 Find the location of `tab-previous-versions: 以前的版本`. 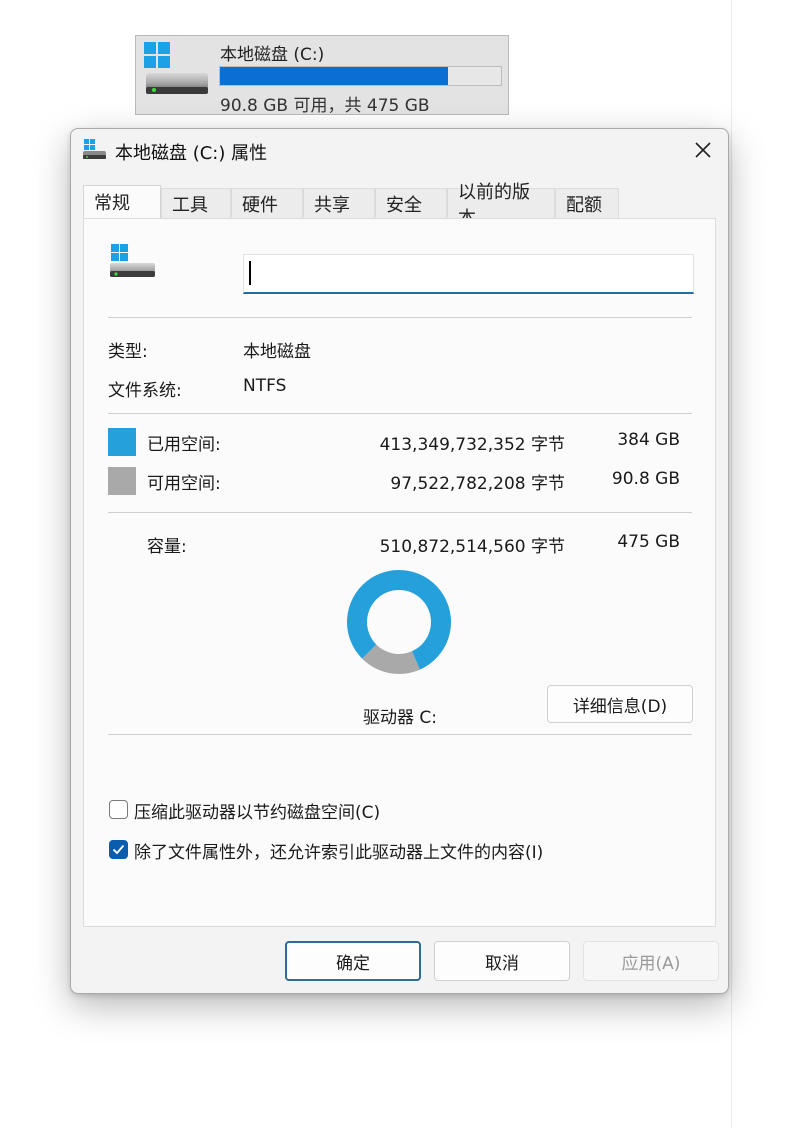

tab-previous-versions: 以前的版本 is located at coordinates (501, 205).